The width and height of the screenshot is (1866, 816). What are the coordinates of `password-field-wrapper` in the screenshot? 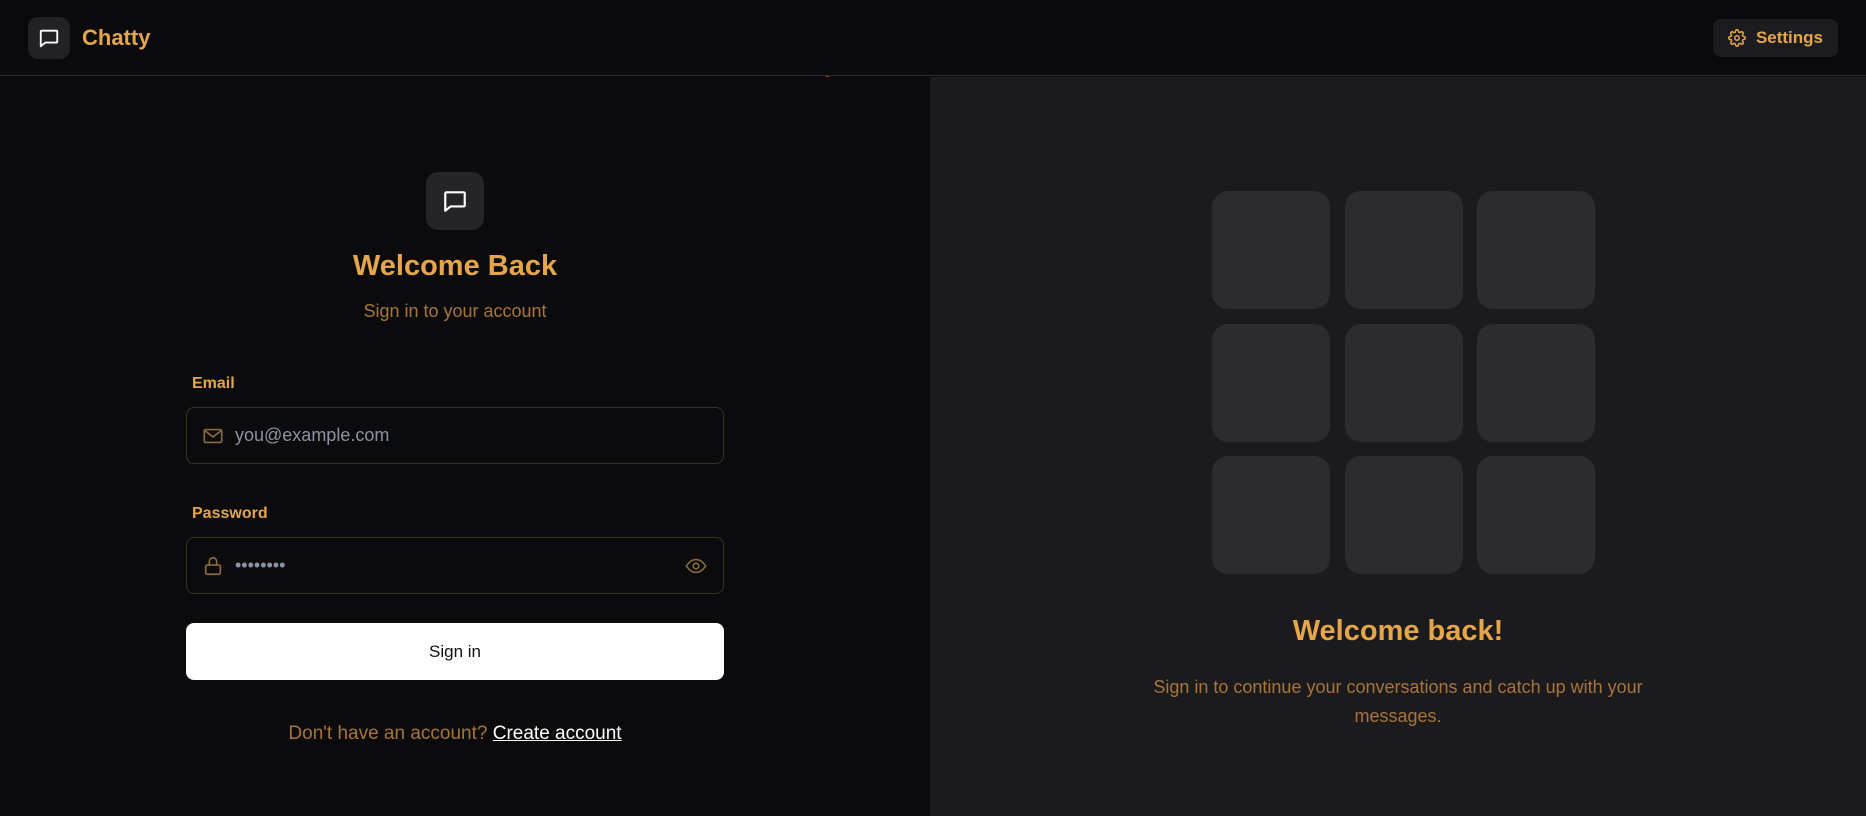 It's located at (455, 565).